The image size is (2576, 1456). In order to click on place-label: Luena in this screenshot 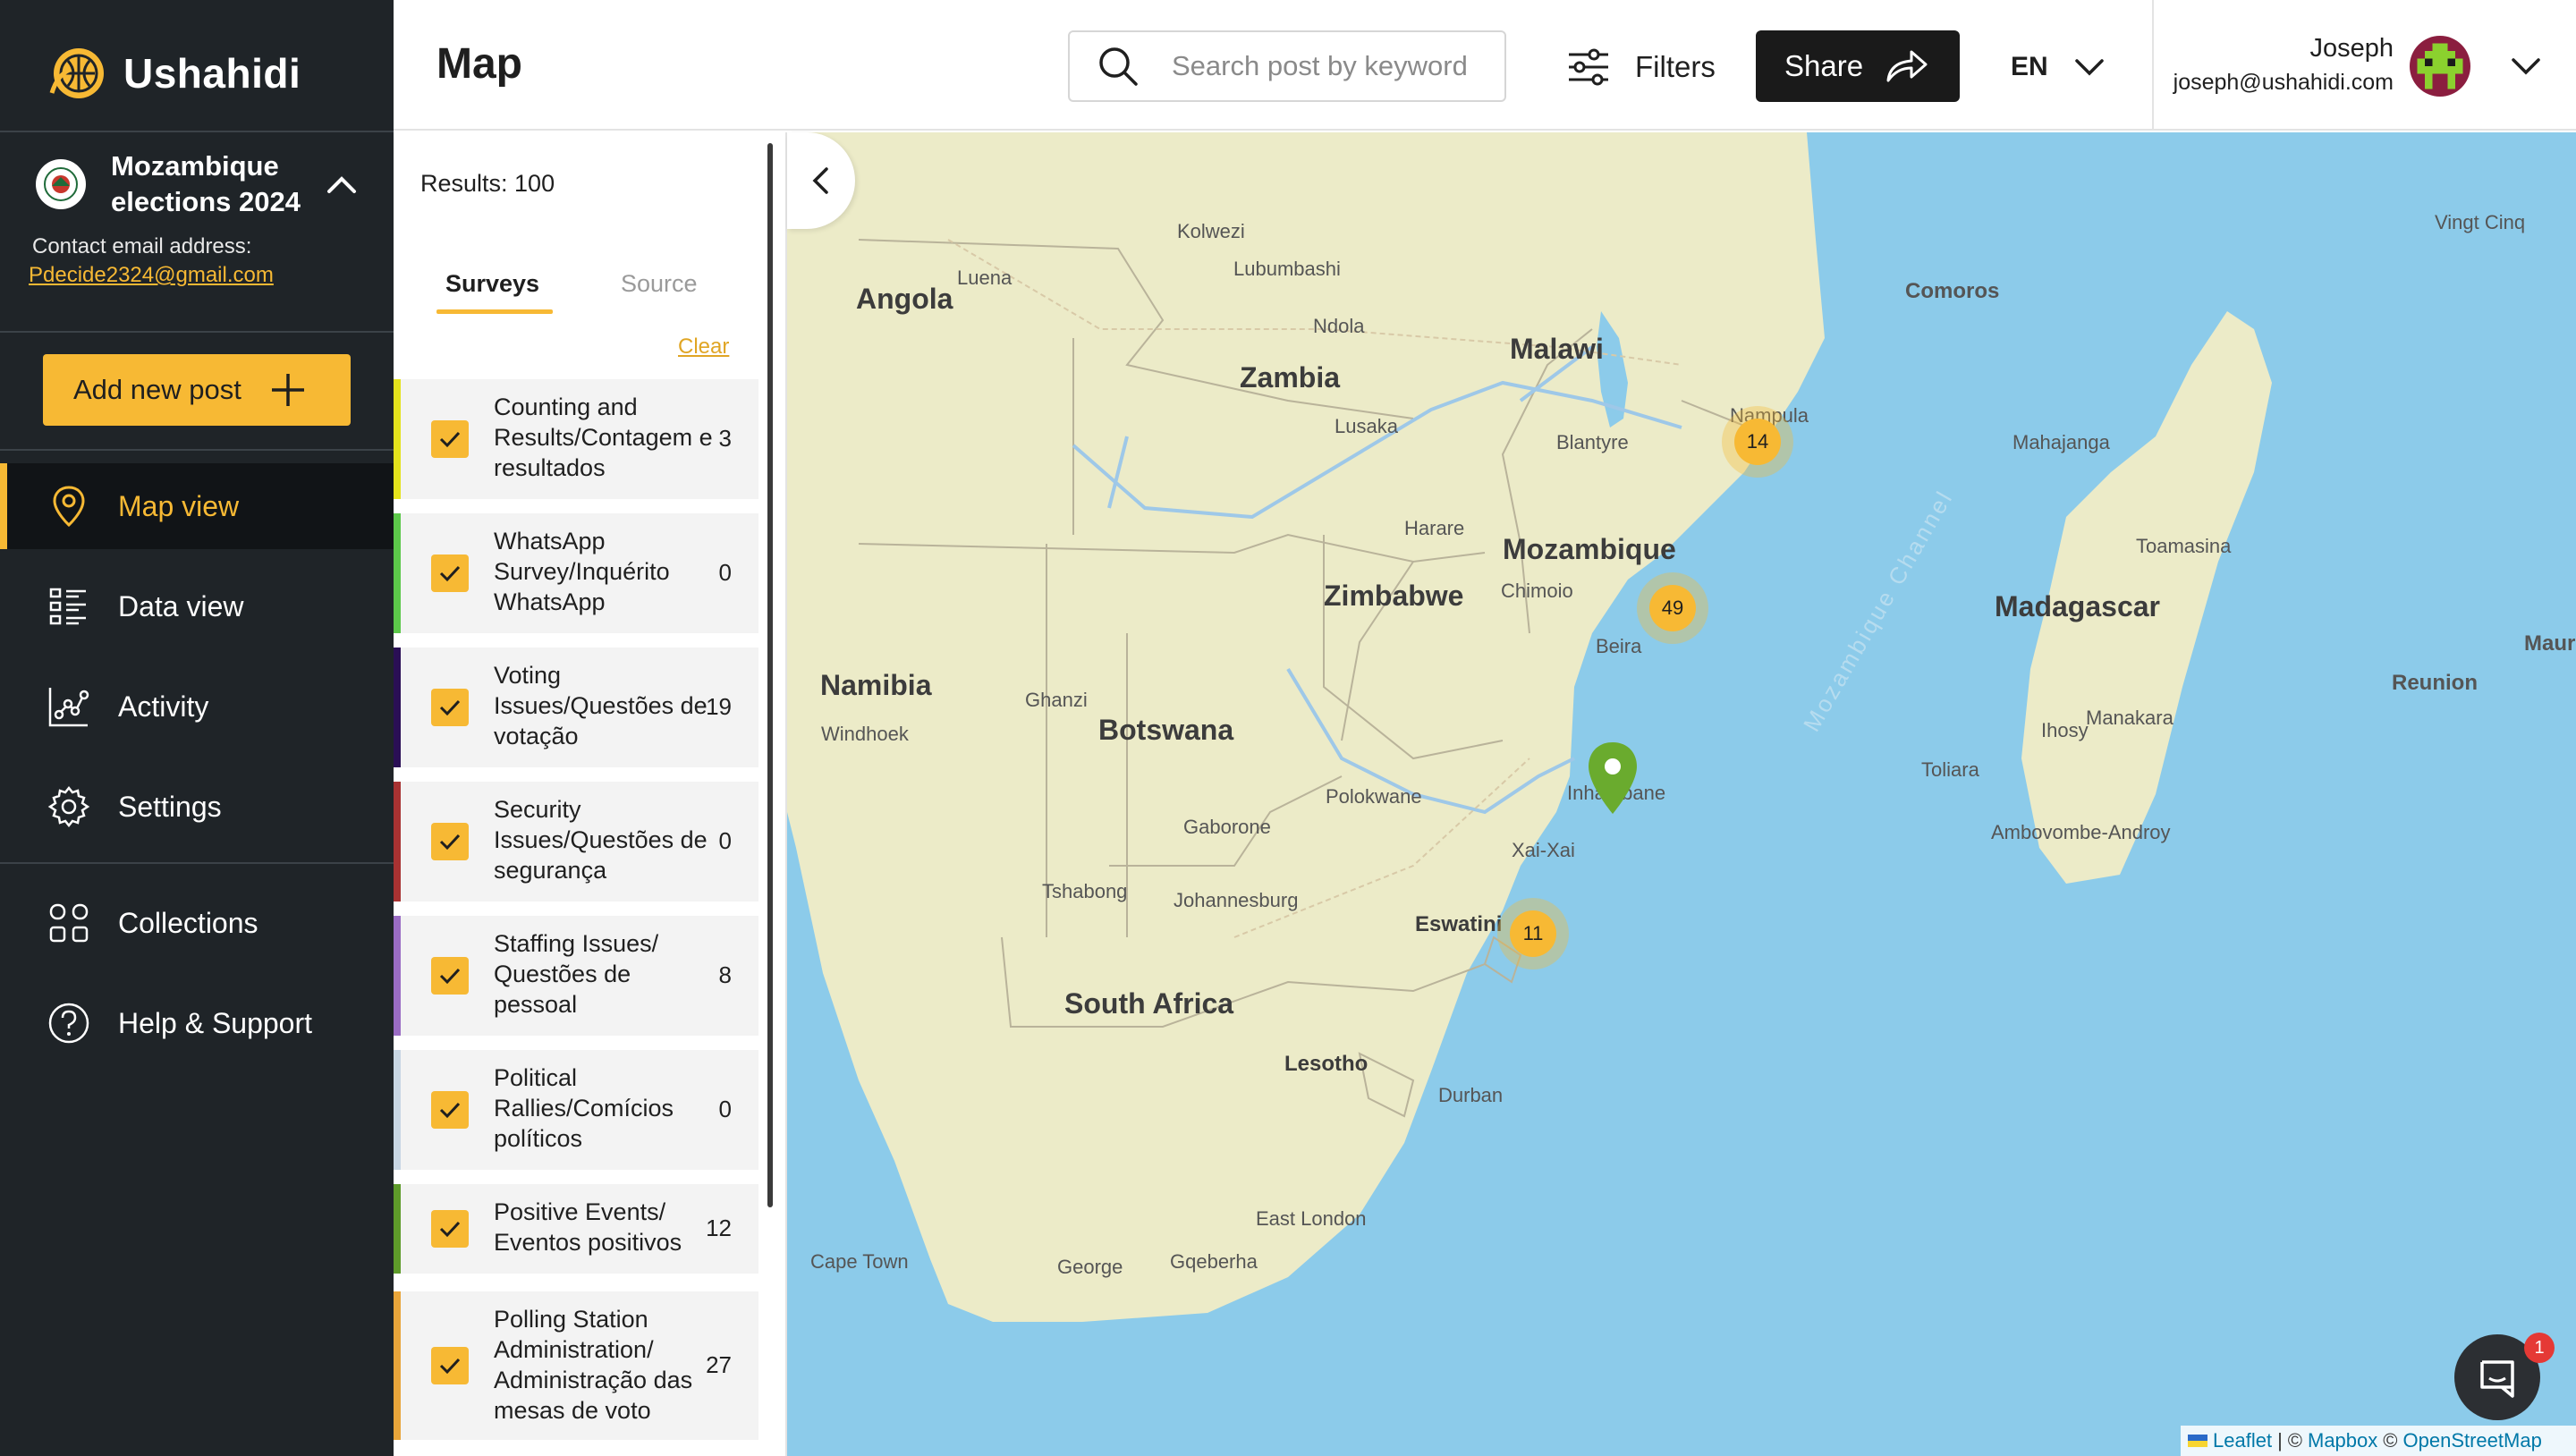, I will do `click(985, 278)`.